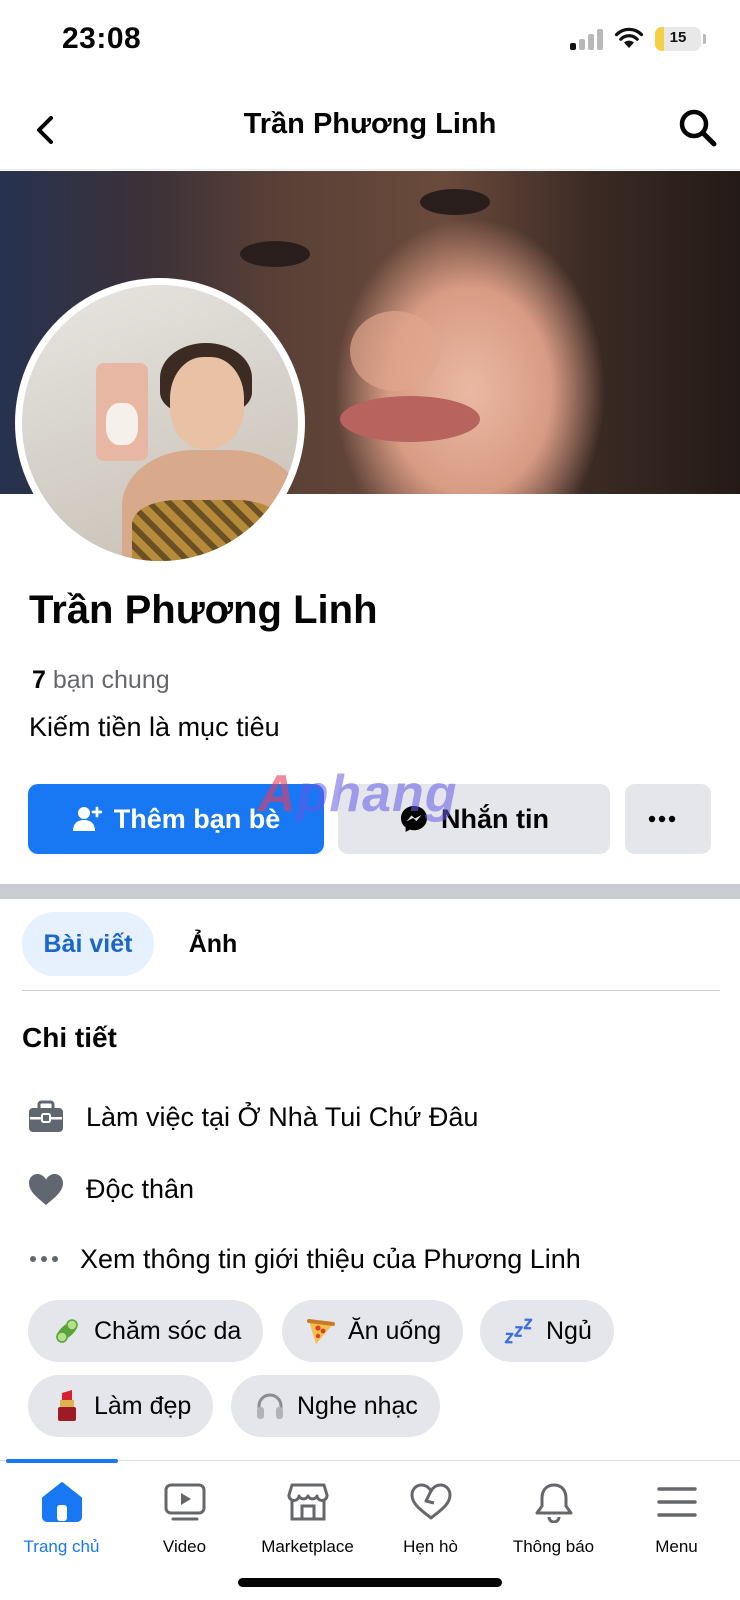  What do you see at coordinates (168, 1330) in the screenshot?
I see `interest-chip-label: Chăm sóc da` at bounding box center [168, 1330].